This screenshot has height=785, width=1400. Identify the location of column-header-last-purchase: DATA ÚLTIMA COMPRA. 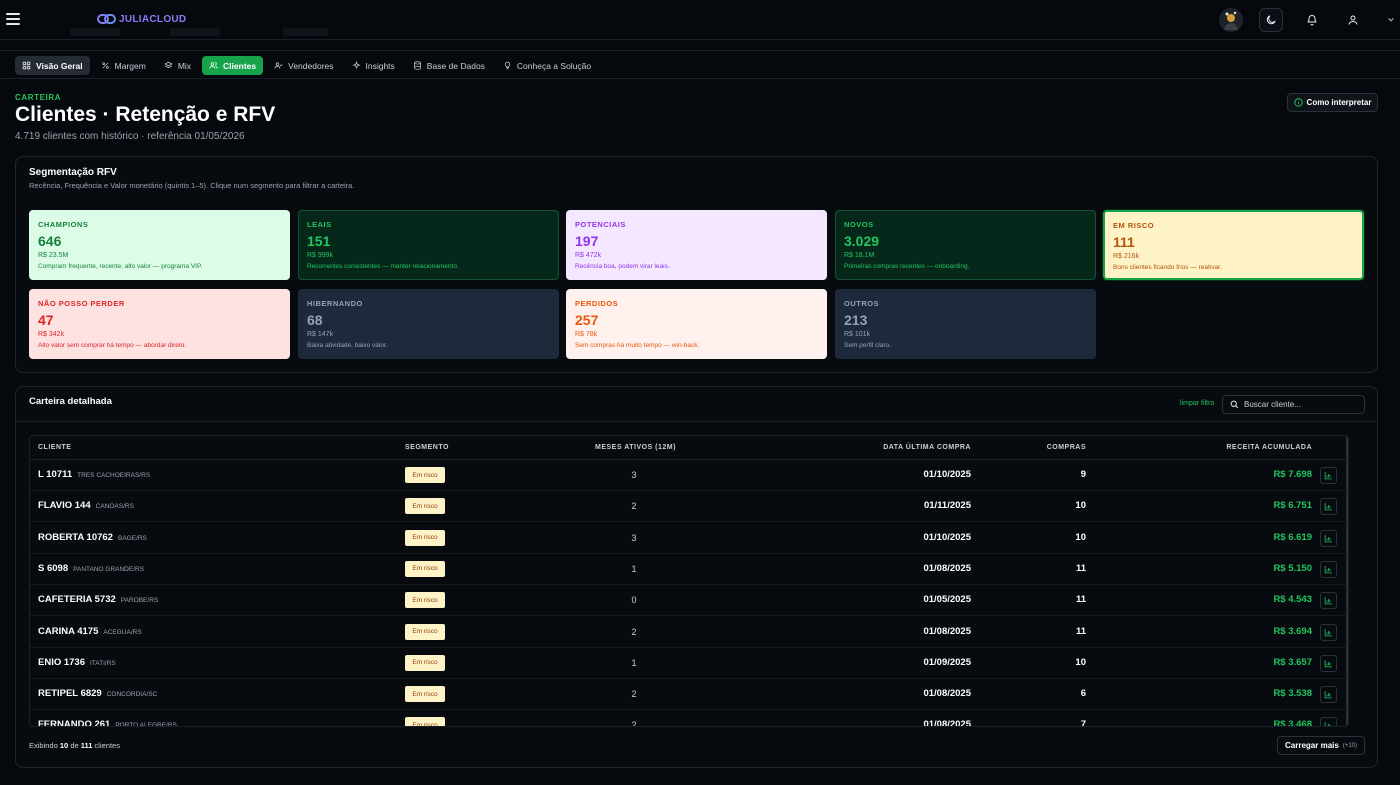
(880, 447).